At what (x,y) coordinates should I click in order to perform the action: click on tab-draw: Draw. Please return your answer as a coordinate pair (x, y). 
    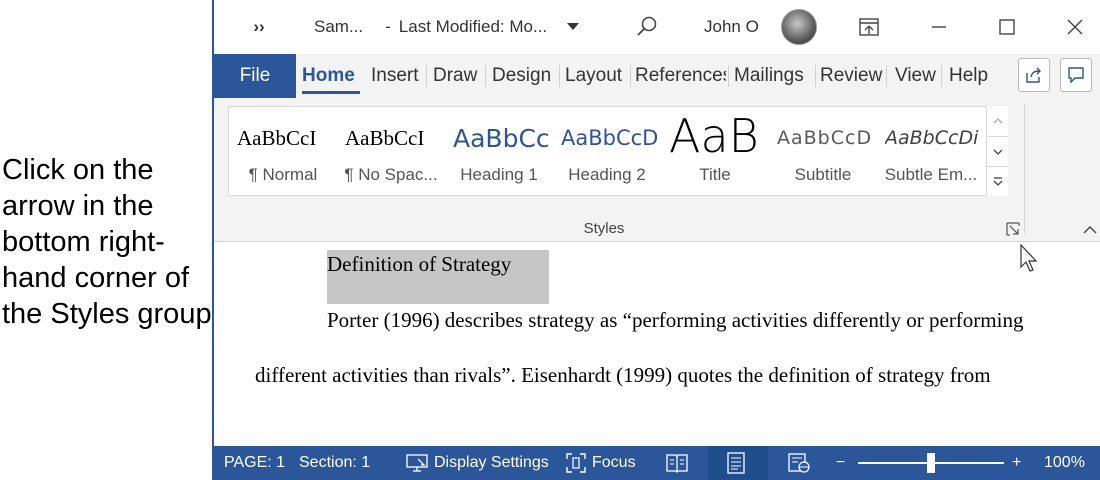
    Looking at the image, I should click on (457, 76).